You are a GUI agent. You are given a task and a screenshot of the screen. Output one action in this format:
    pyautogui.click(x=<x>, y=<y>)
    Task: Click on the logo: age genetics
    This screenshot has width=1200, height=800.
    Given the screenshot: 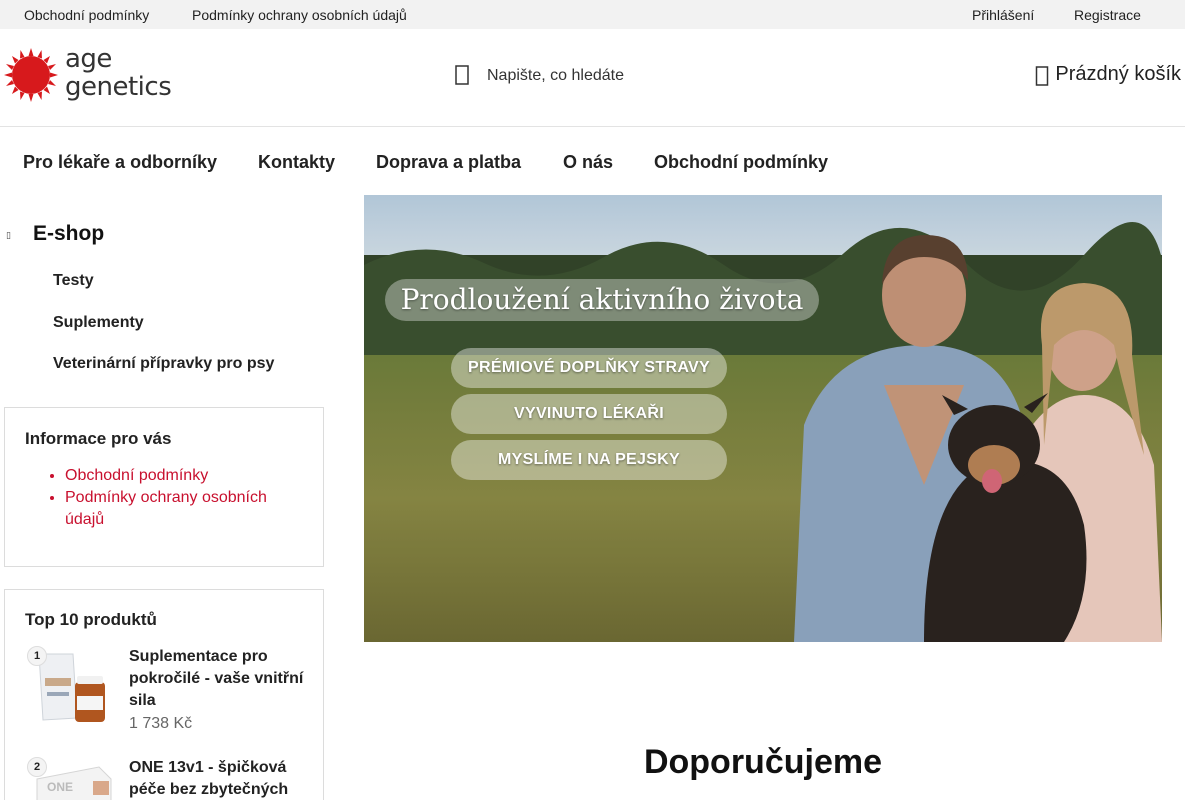 What is the action you would take?
    pyautogui.click(x=89, y=75)
    